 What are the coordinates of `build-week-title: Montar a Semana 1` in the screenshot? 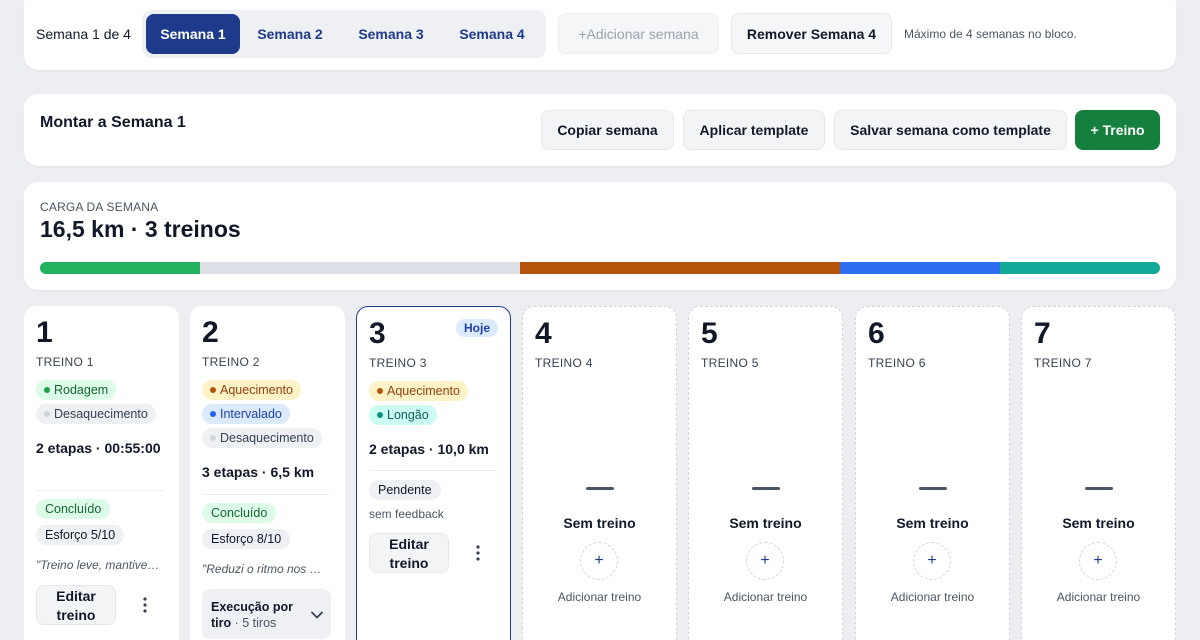 It's located at (113, 122).